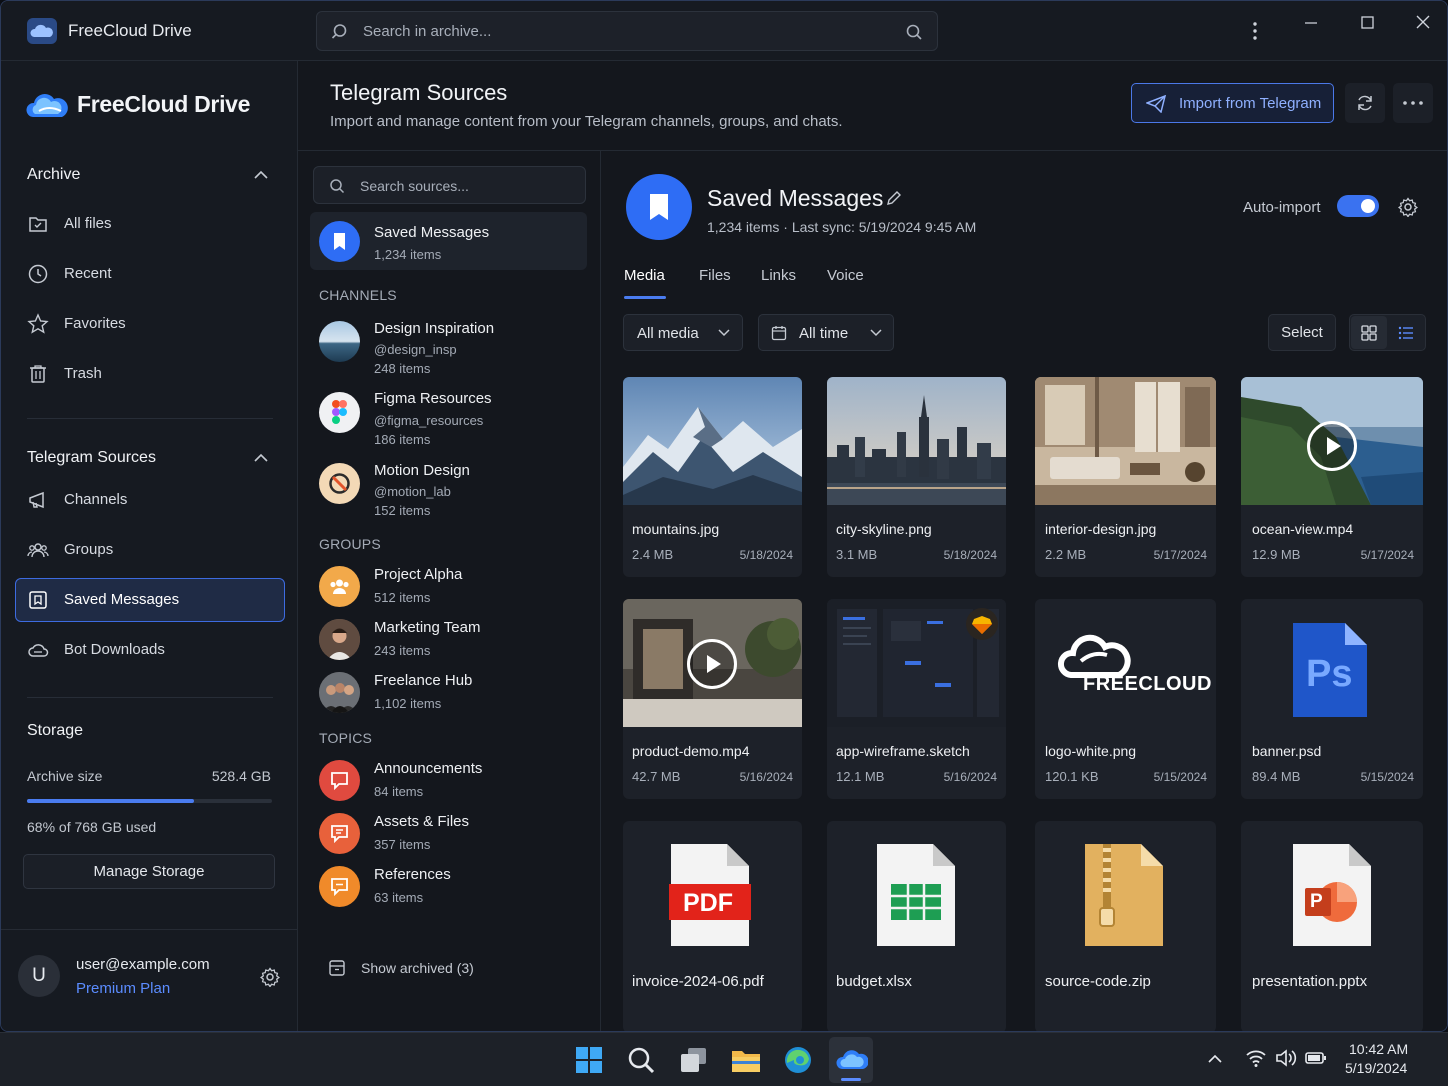  Describe the element at coordinates (448, 586) in the screenshot. I see `source-item-group: Project Alpha 512 items` at that location.